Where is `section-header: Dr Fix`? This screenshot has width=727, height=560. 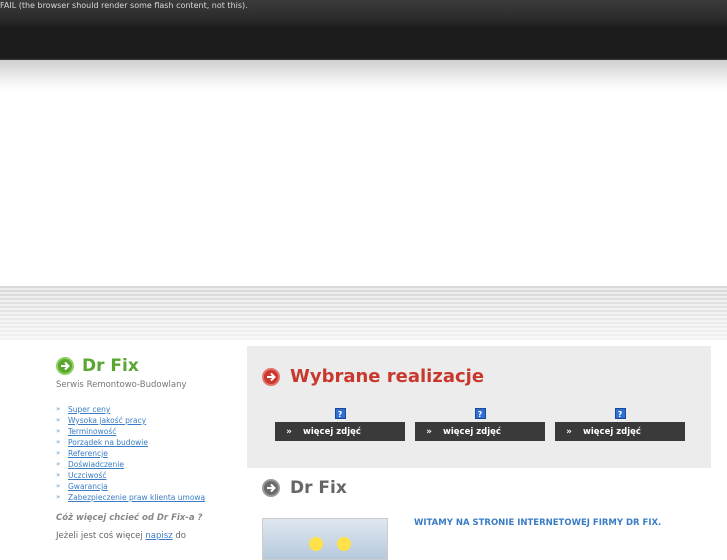
section-header: Dr Fix is located at coordinates (304, 488).